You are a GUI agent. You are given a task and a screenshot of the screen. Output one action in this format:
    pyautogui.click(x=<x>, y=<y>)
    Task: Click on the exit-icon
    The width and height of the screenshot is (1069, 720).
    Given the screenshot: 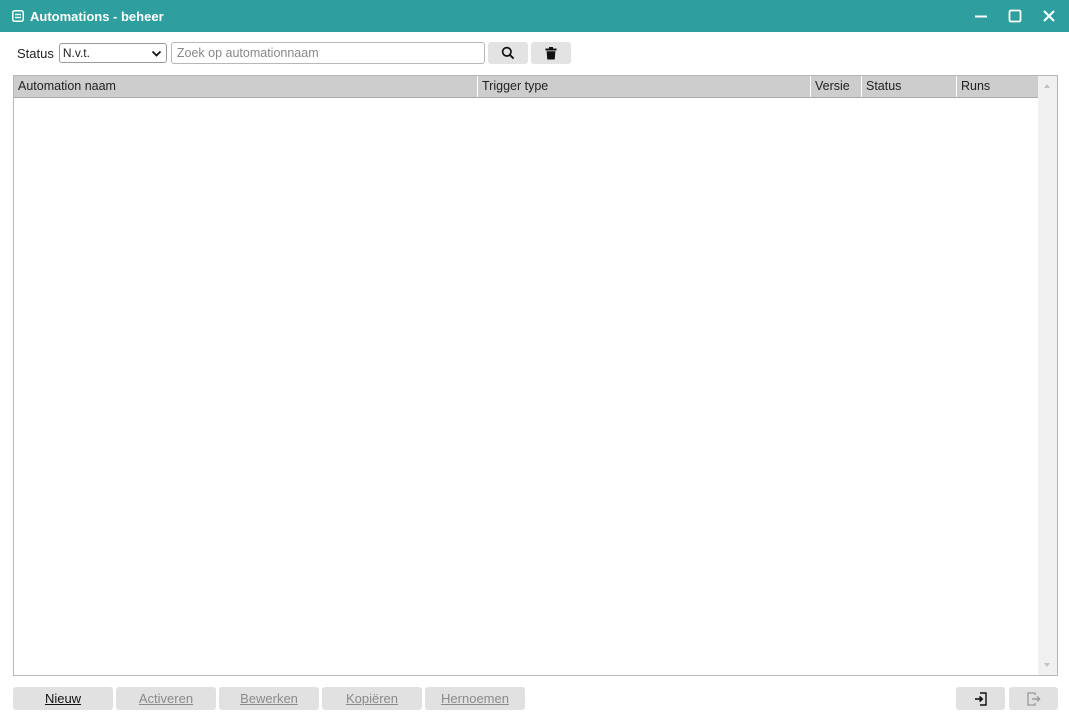 What is the action you would take?
    pyautogui.click(x=1033, y=698)
    